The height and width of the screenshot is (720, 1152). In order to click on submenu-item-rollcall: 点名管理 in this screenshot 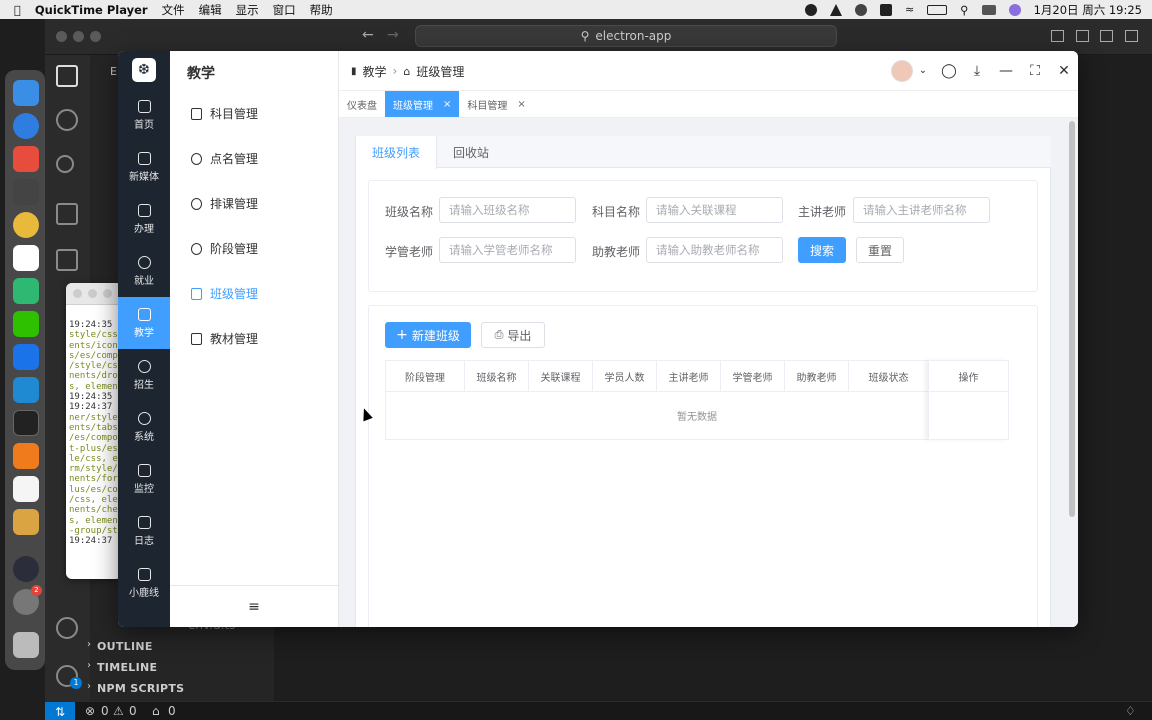, I will do `click(254, 158)`.